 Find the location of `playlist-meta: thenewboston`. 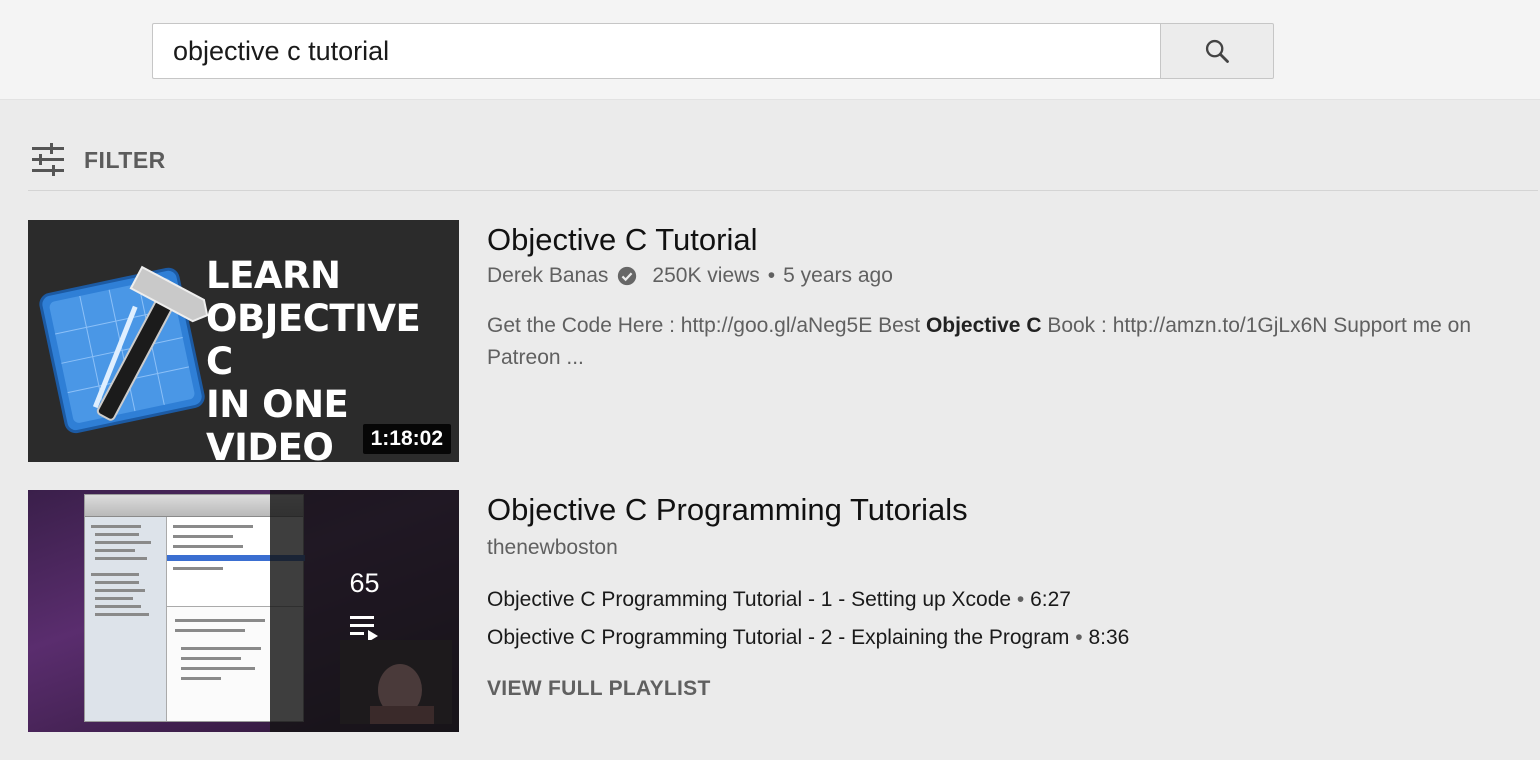

playlist-meta: thenewboston is located at coordinates (552, 548).